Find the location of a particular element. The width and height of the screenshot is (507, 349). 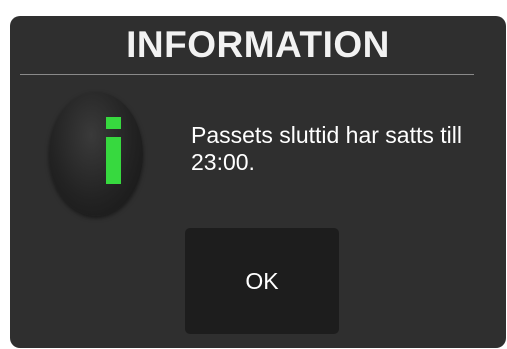

info-icon is located at coordinates (96, 154).